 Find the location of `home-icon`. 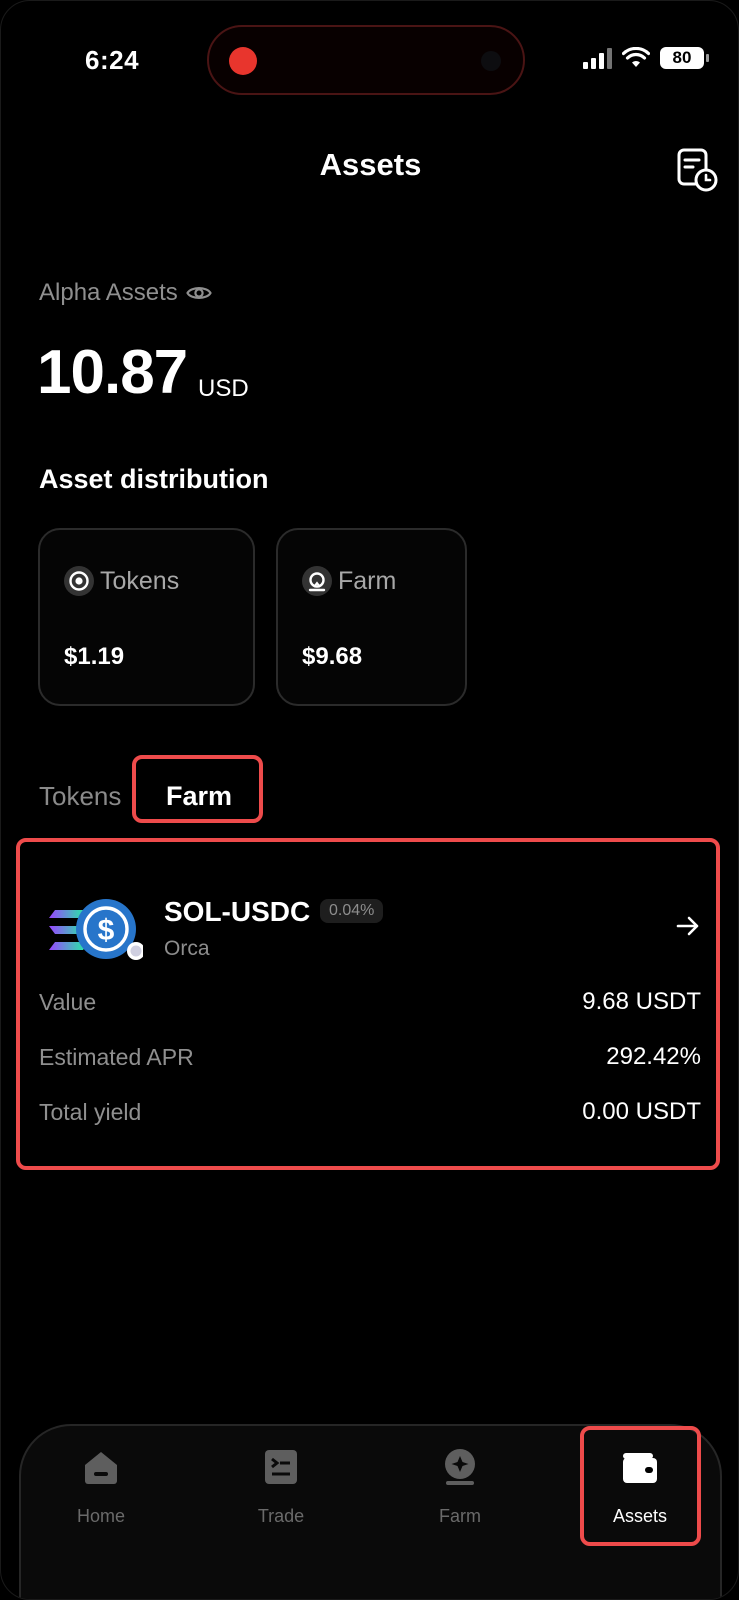

home-icon is located at coordinates (101, 1468).